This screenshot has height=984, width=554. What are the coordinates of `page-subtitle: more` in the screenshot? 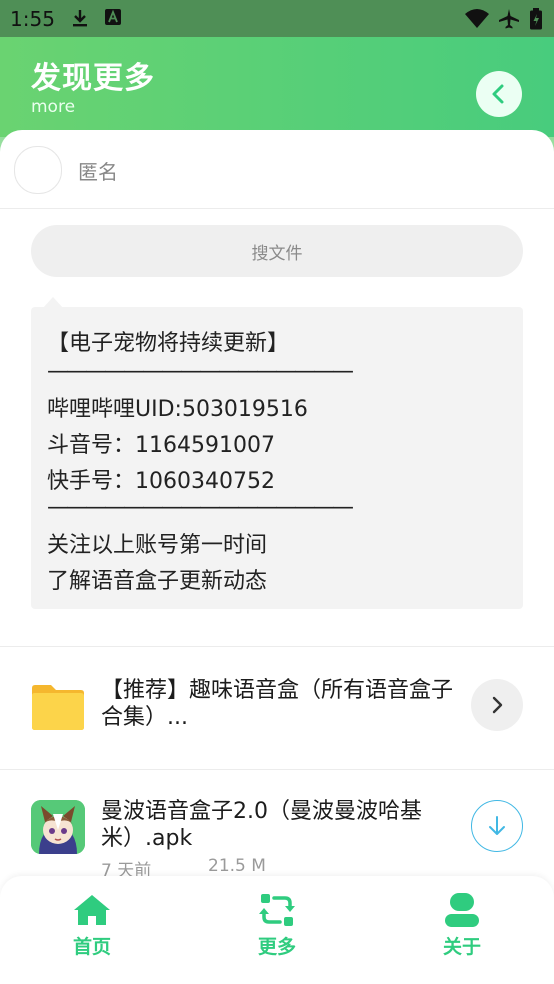 It's located at (53, 107).